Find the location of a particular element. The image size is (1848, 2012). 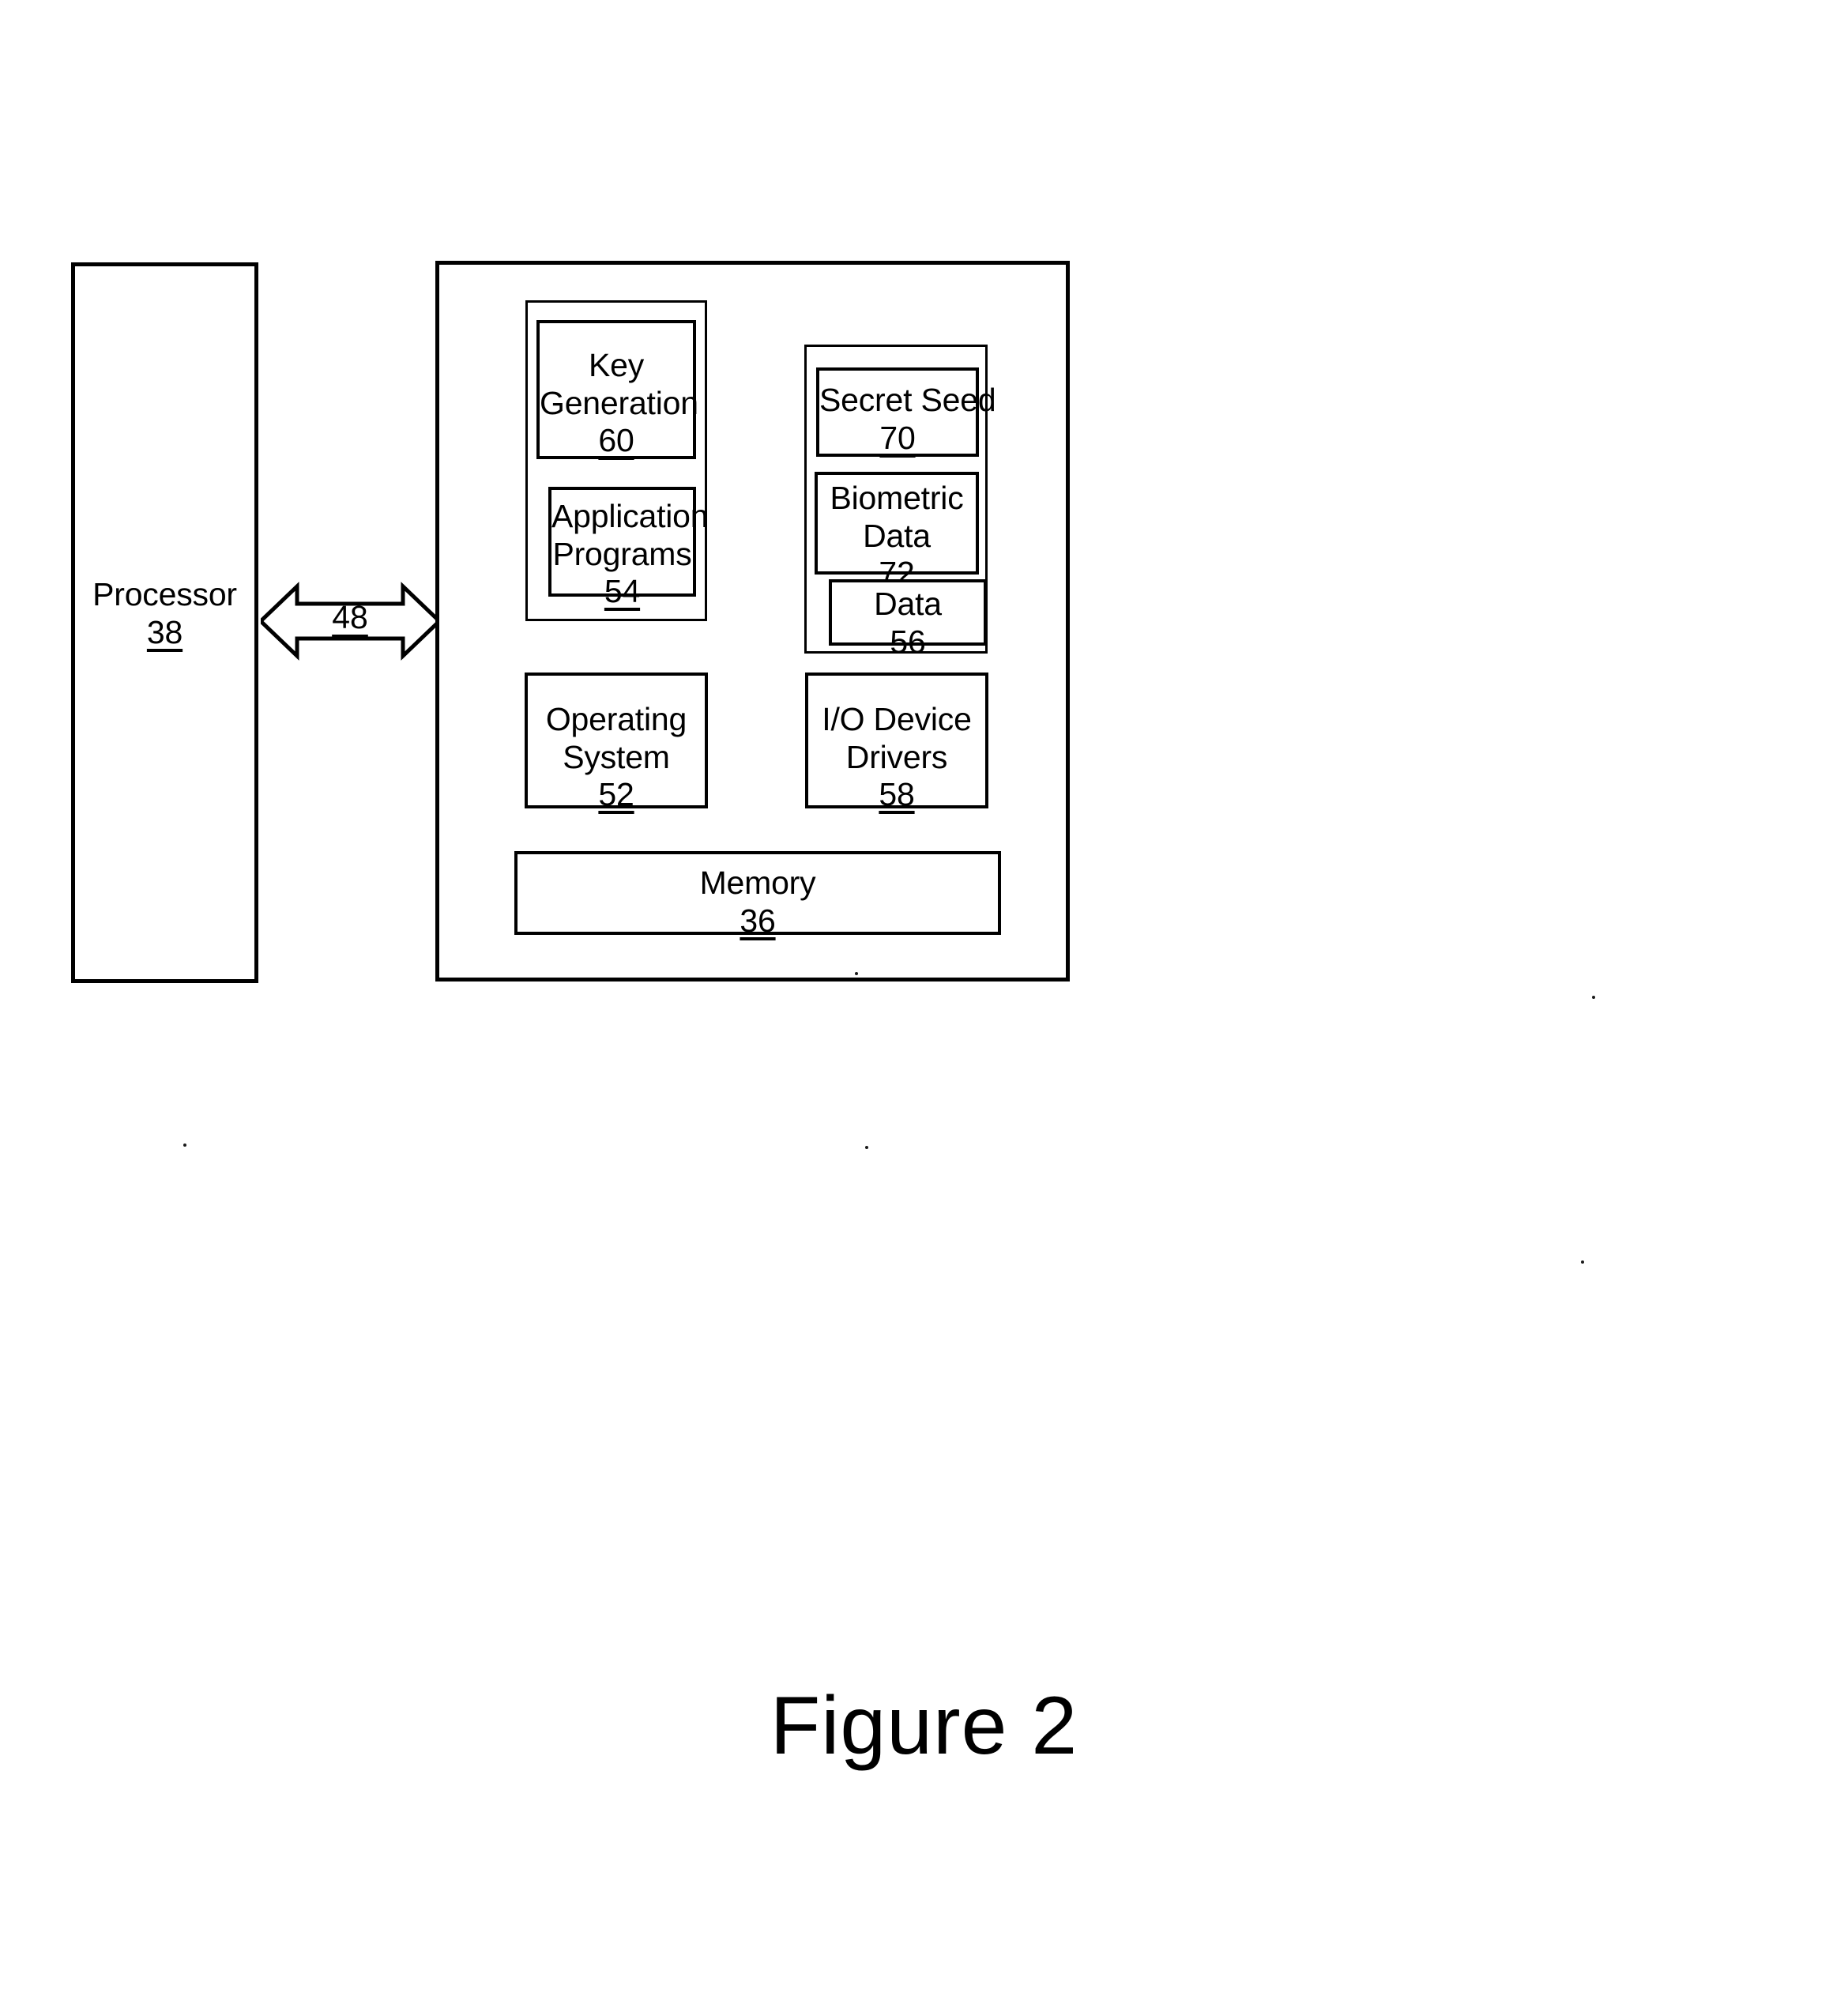

operating-system-text: Operating System 52 is located at coordinates (616, 757).